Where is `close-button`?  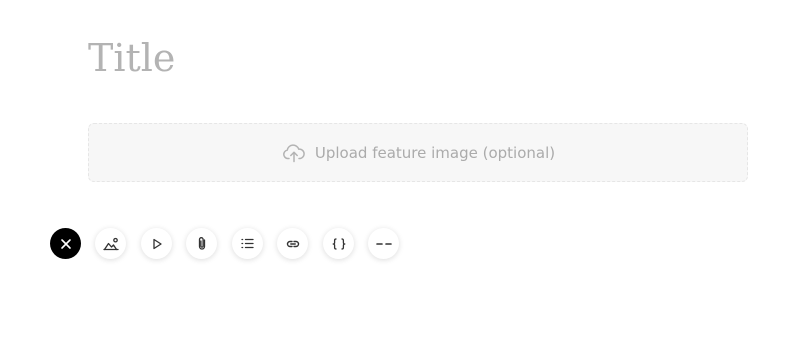 close-button is located at coordinates (65, 243).